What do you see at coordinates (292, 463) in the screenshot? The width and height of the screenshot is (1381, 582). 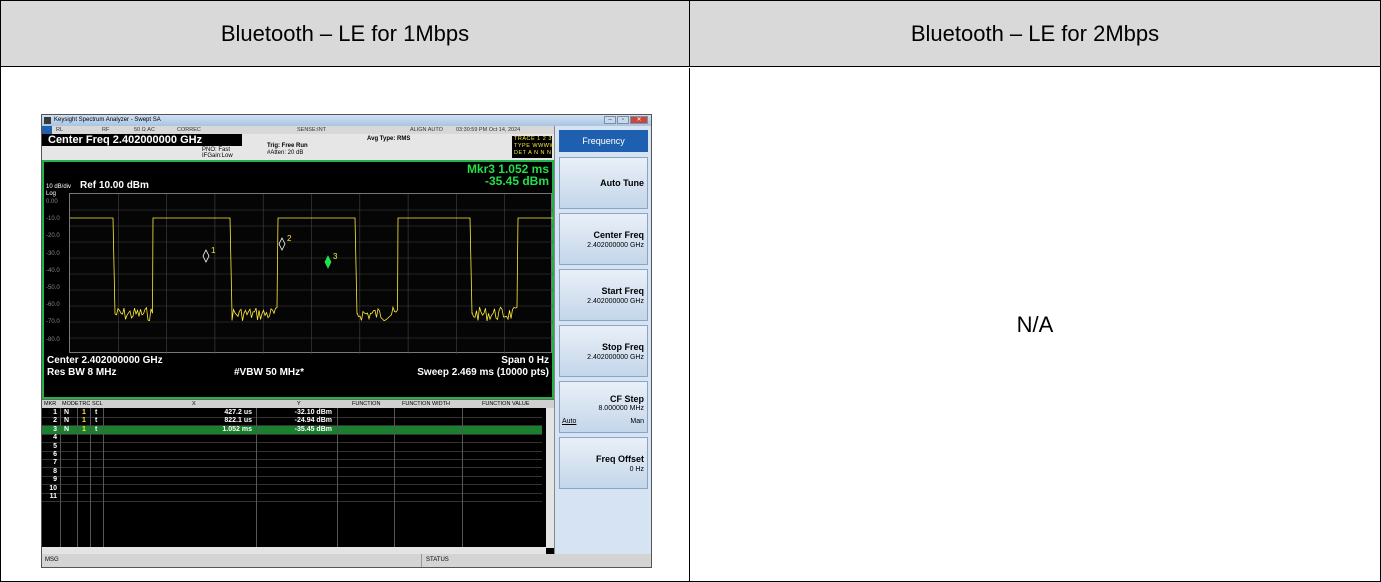 I see `table-row: 7` at bounding box center [292, 463].